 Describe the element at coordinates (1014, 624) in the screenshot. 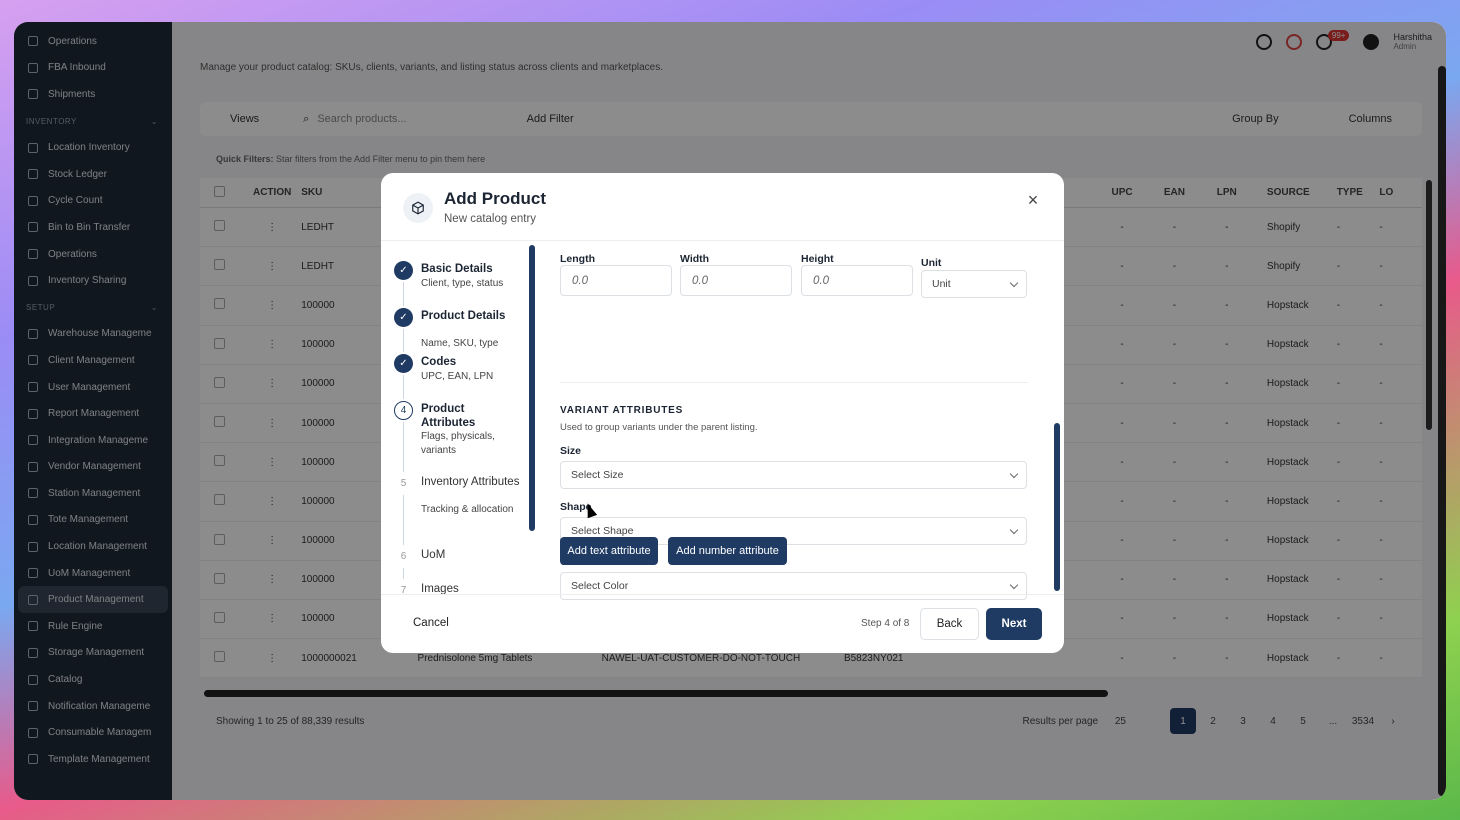

I see `next-button: Next` at that location.